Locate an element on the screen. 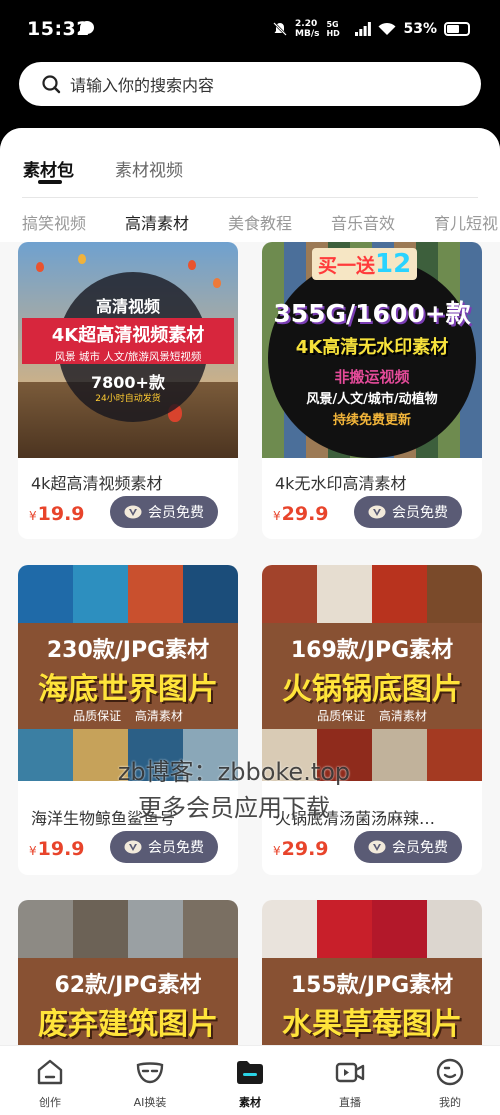 The width and height of the screenshot is (500, 1115). thumb-line-2: 风景/人文/城市/动植物 is located at coordinates (372, 399).